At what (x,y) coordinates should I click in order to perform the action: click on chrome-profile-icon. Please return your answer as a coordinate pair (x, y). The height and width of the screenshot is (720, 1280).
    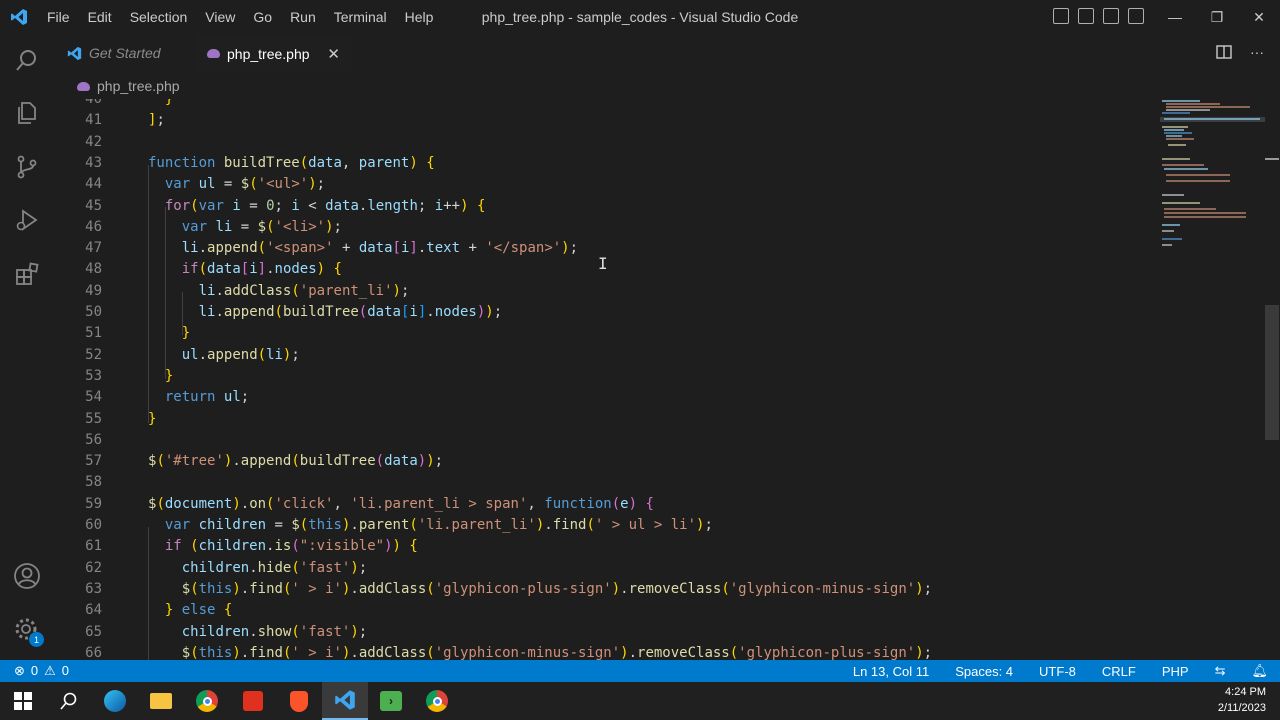
    Looking at the image, I should click on (437, 701).